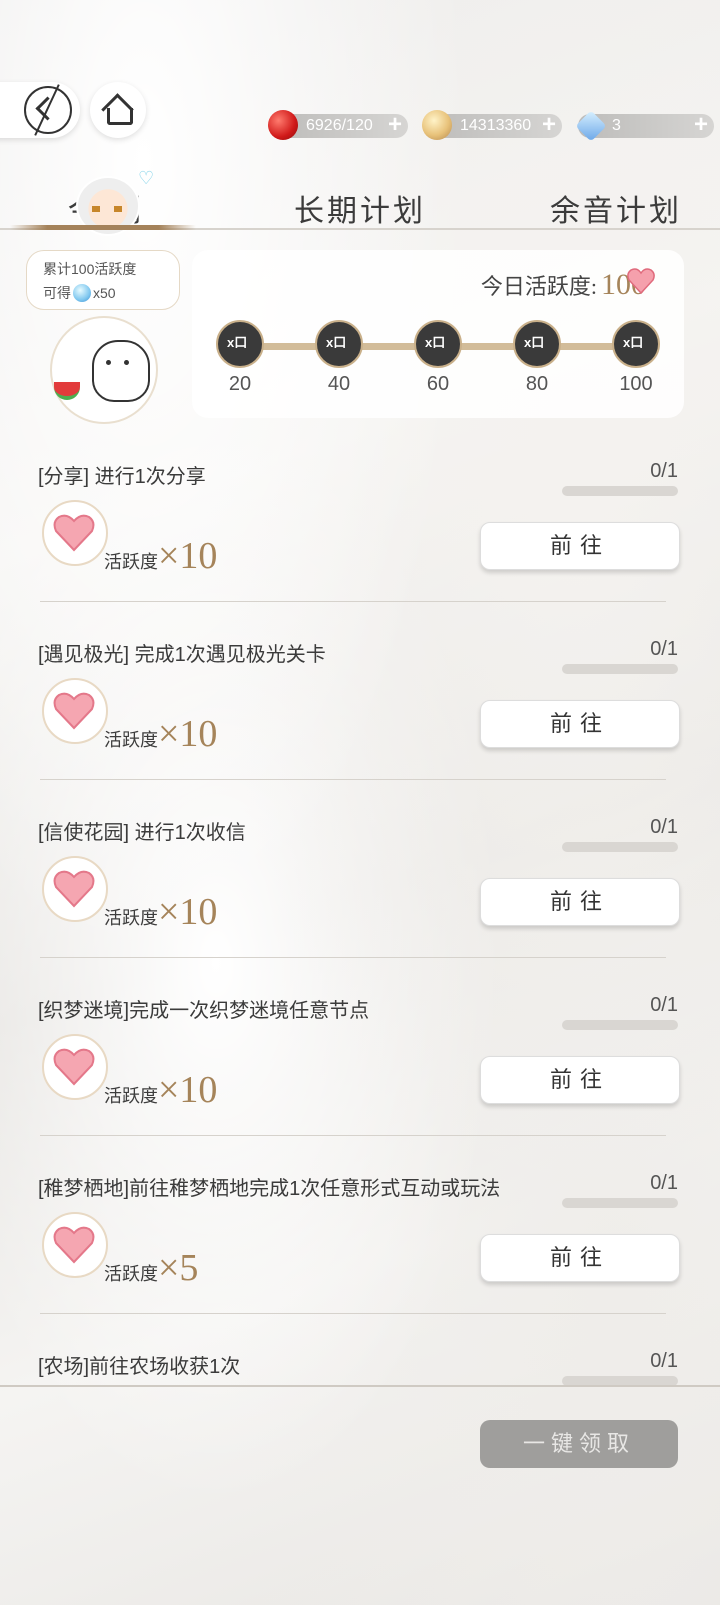 The height and width of the screenshot is (1605, 720). What do you see at coordinates (549, 125) in the screenshot?
I see `add-coin-button: +` at bounding box center [549, 125].